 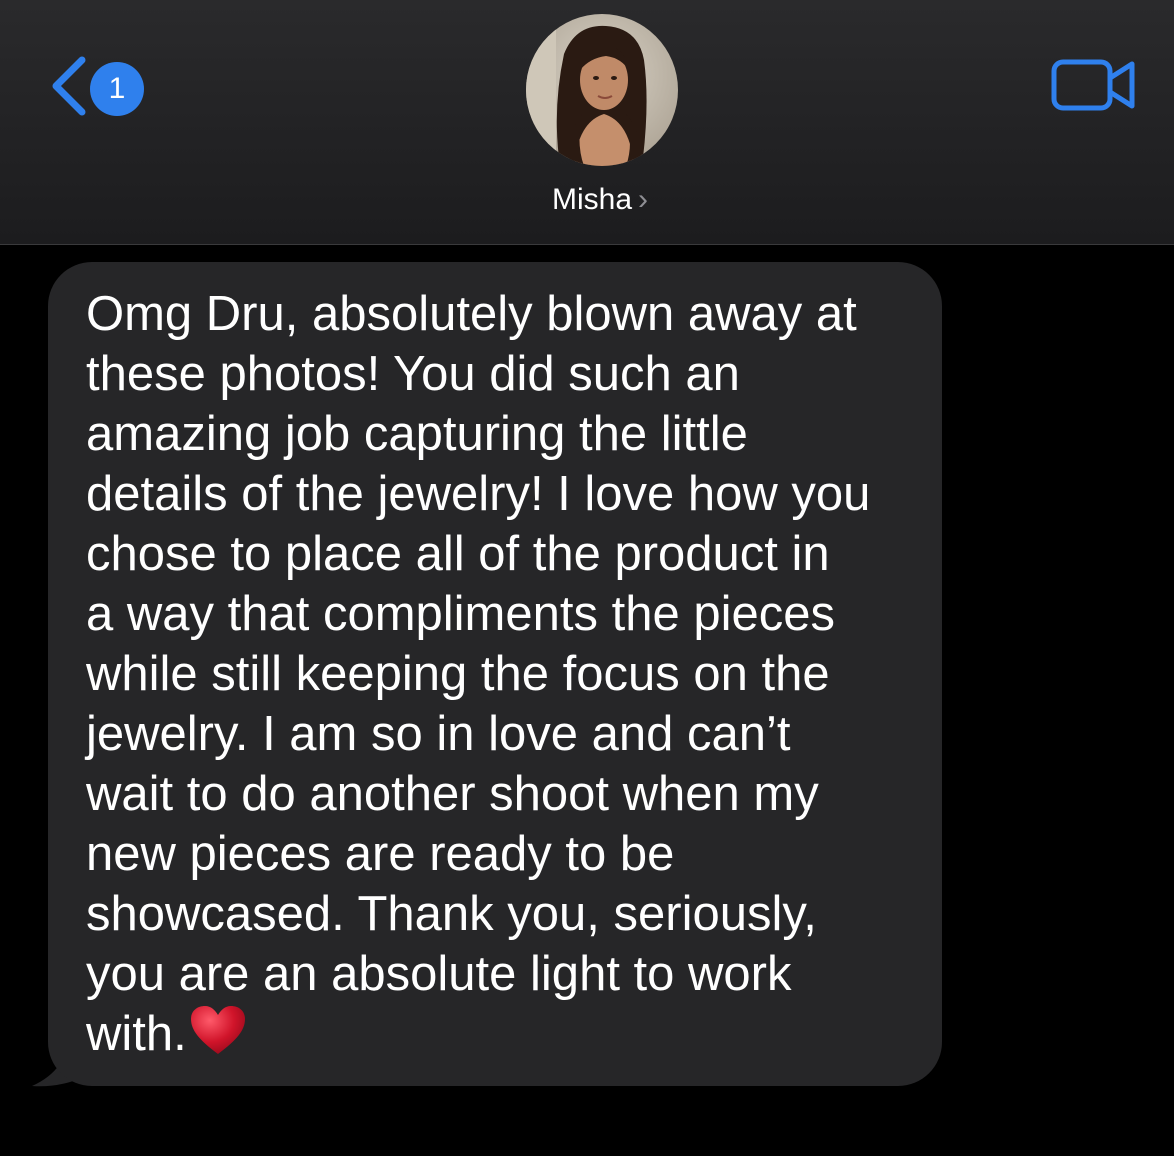 I want to click on avatar, so click(x=602, y=90).